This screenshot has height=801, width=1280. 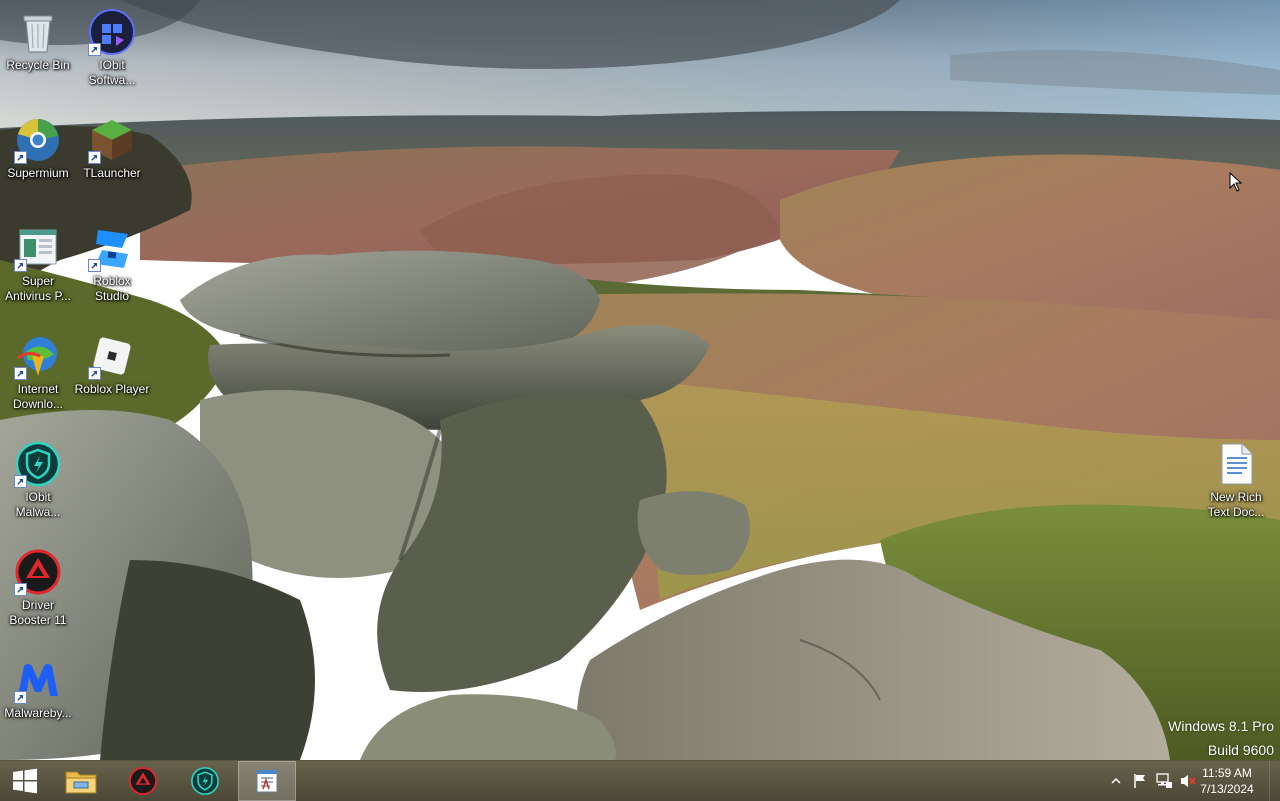 What do you see at coordinates (640, 780) in the screenshot?
I see `taskbar: 11:59 AM 7/13/2024` at bounding box center [640, 780].